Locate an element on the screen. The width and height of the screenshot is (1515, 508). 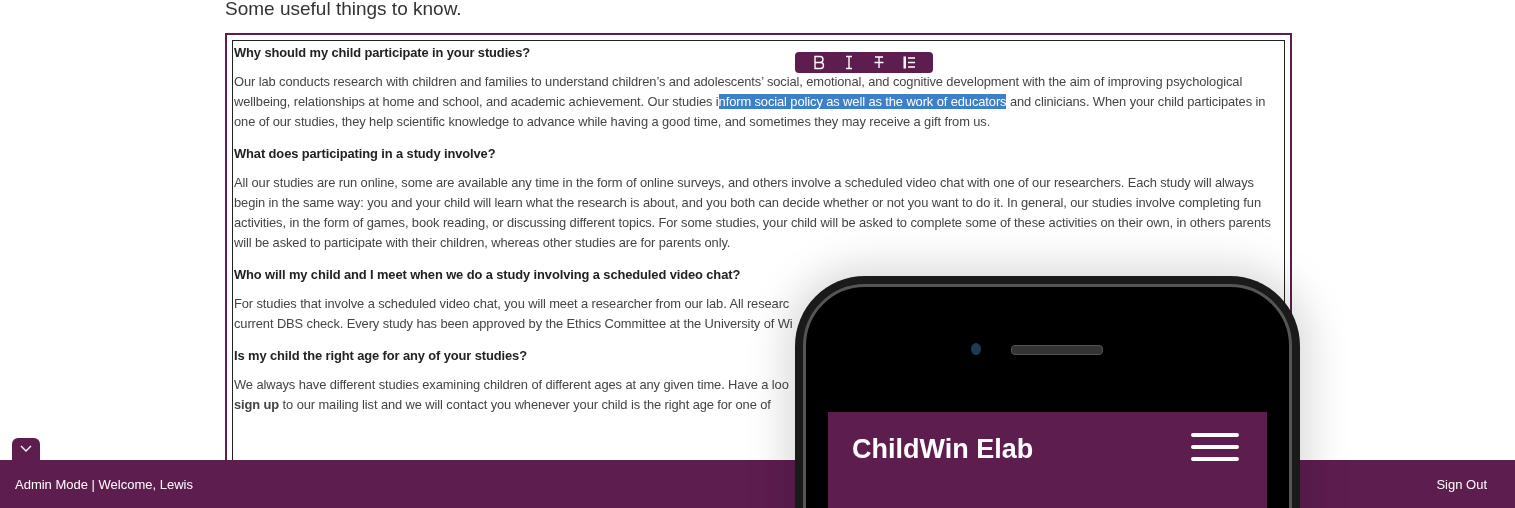
collapse-button is located at coordinates (26, 449).